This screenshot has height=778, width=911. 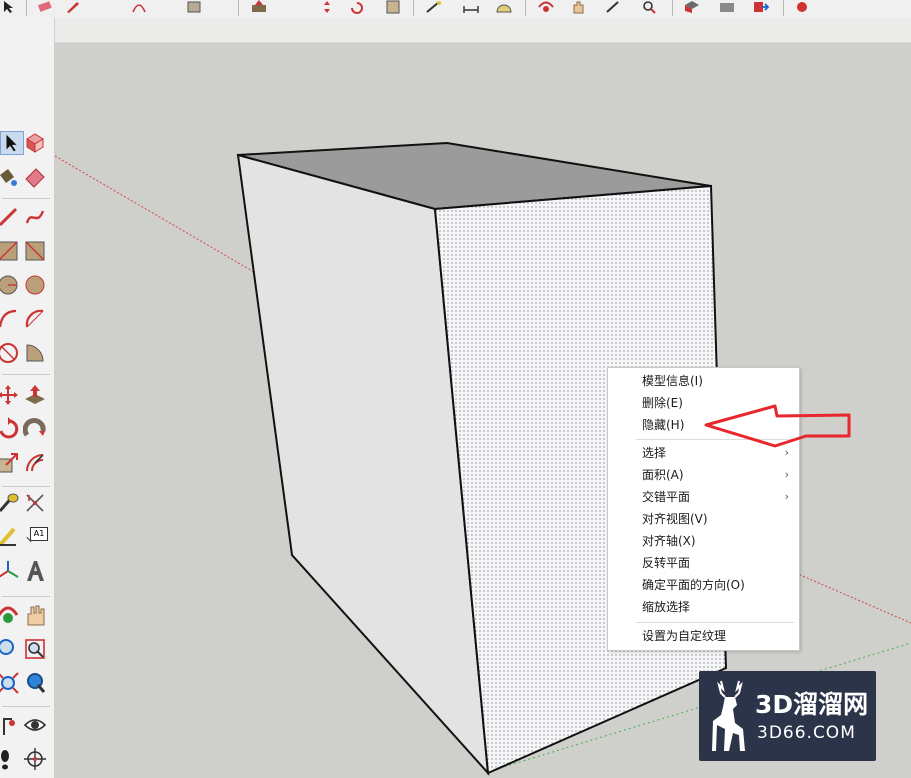 What do you see at coordinates (662, 403) in the screenshot?
I see `menu-item-label: 删除(E)` at bounding box center [662, 403].